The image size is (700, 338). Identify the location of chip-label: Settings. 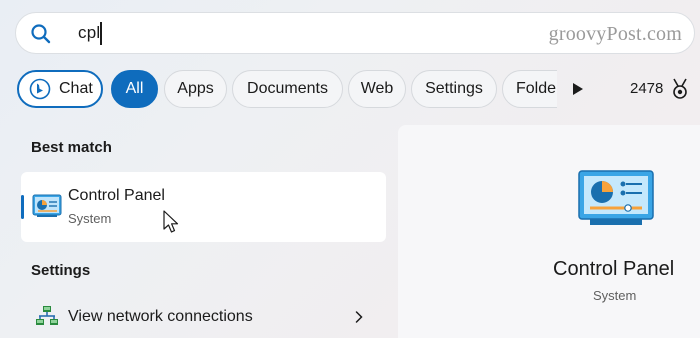
(454, 88).